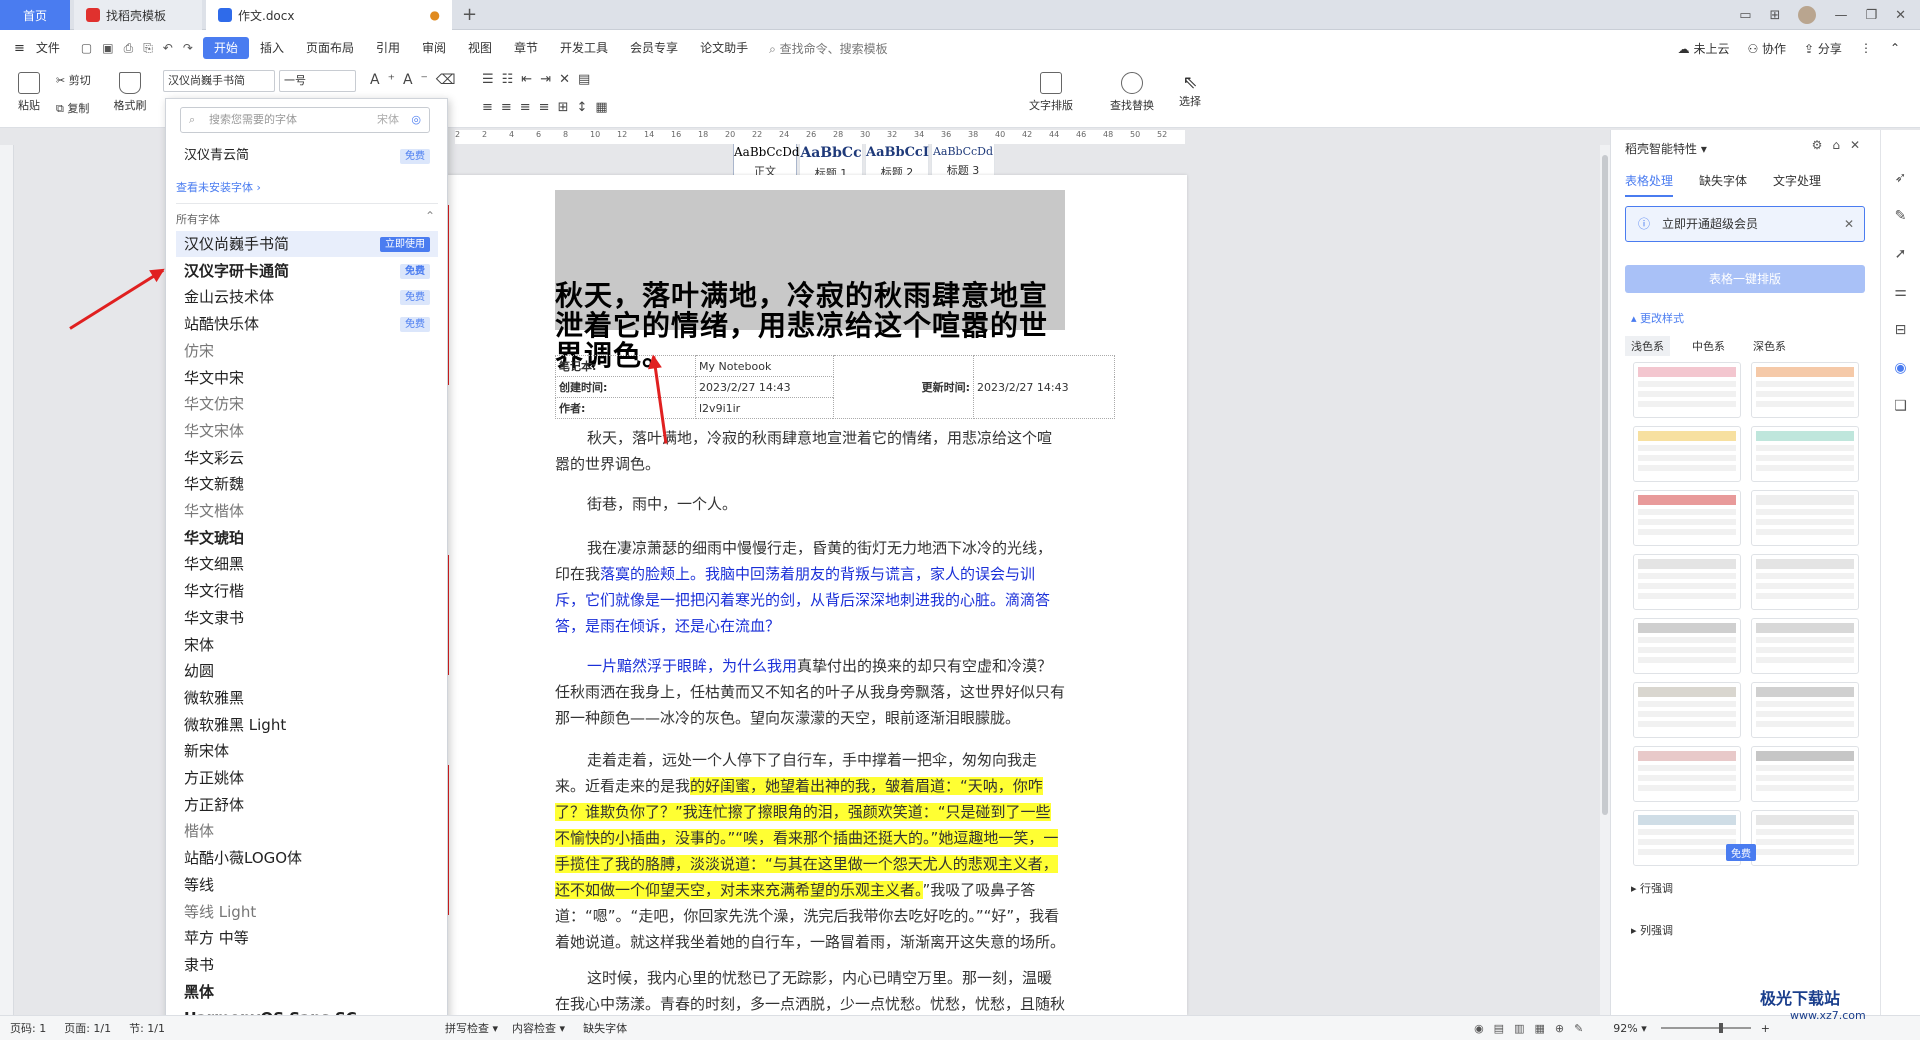  Describe the element at coordinates (307, 271) in the screenshot. I see `font-item: 汉仪字研卡通简 免费` at that location.